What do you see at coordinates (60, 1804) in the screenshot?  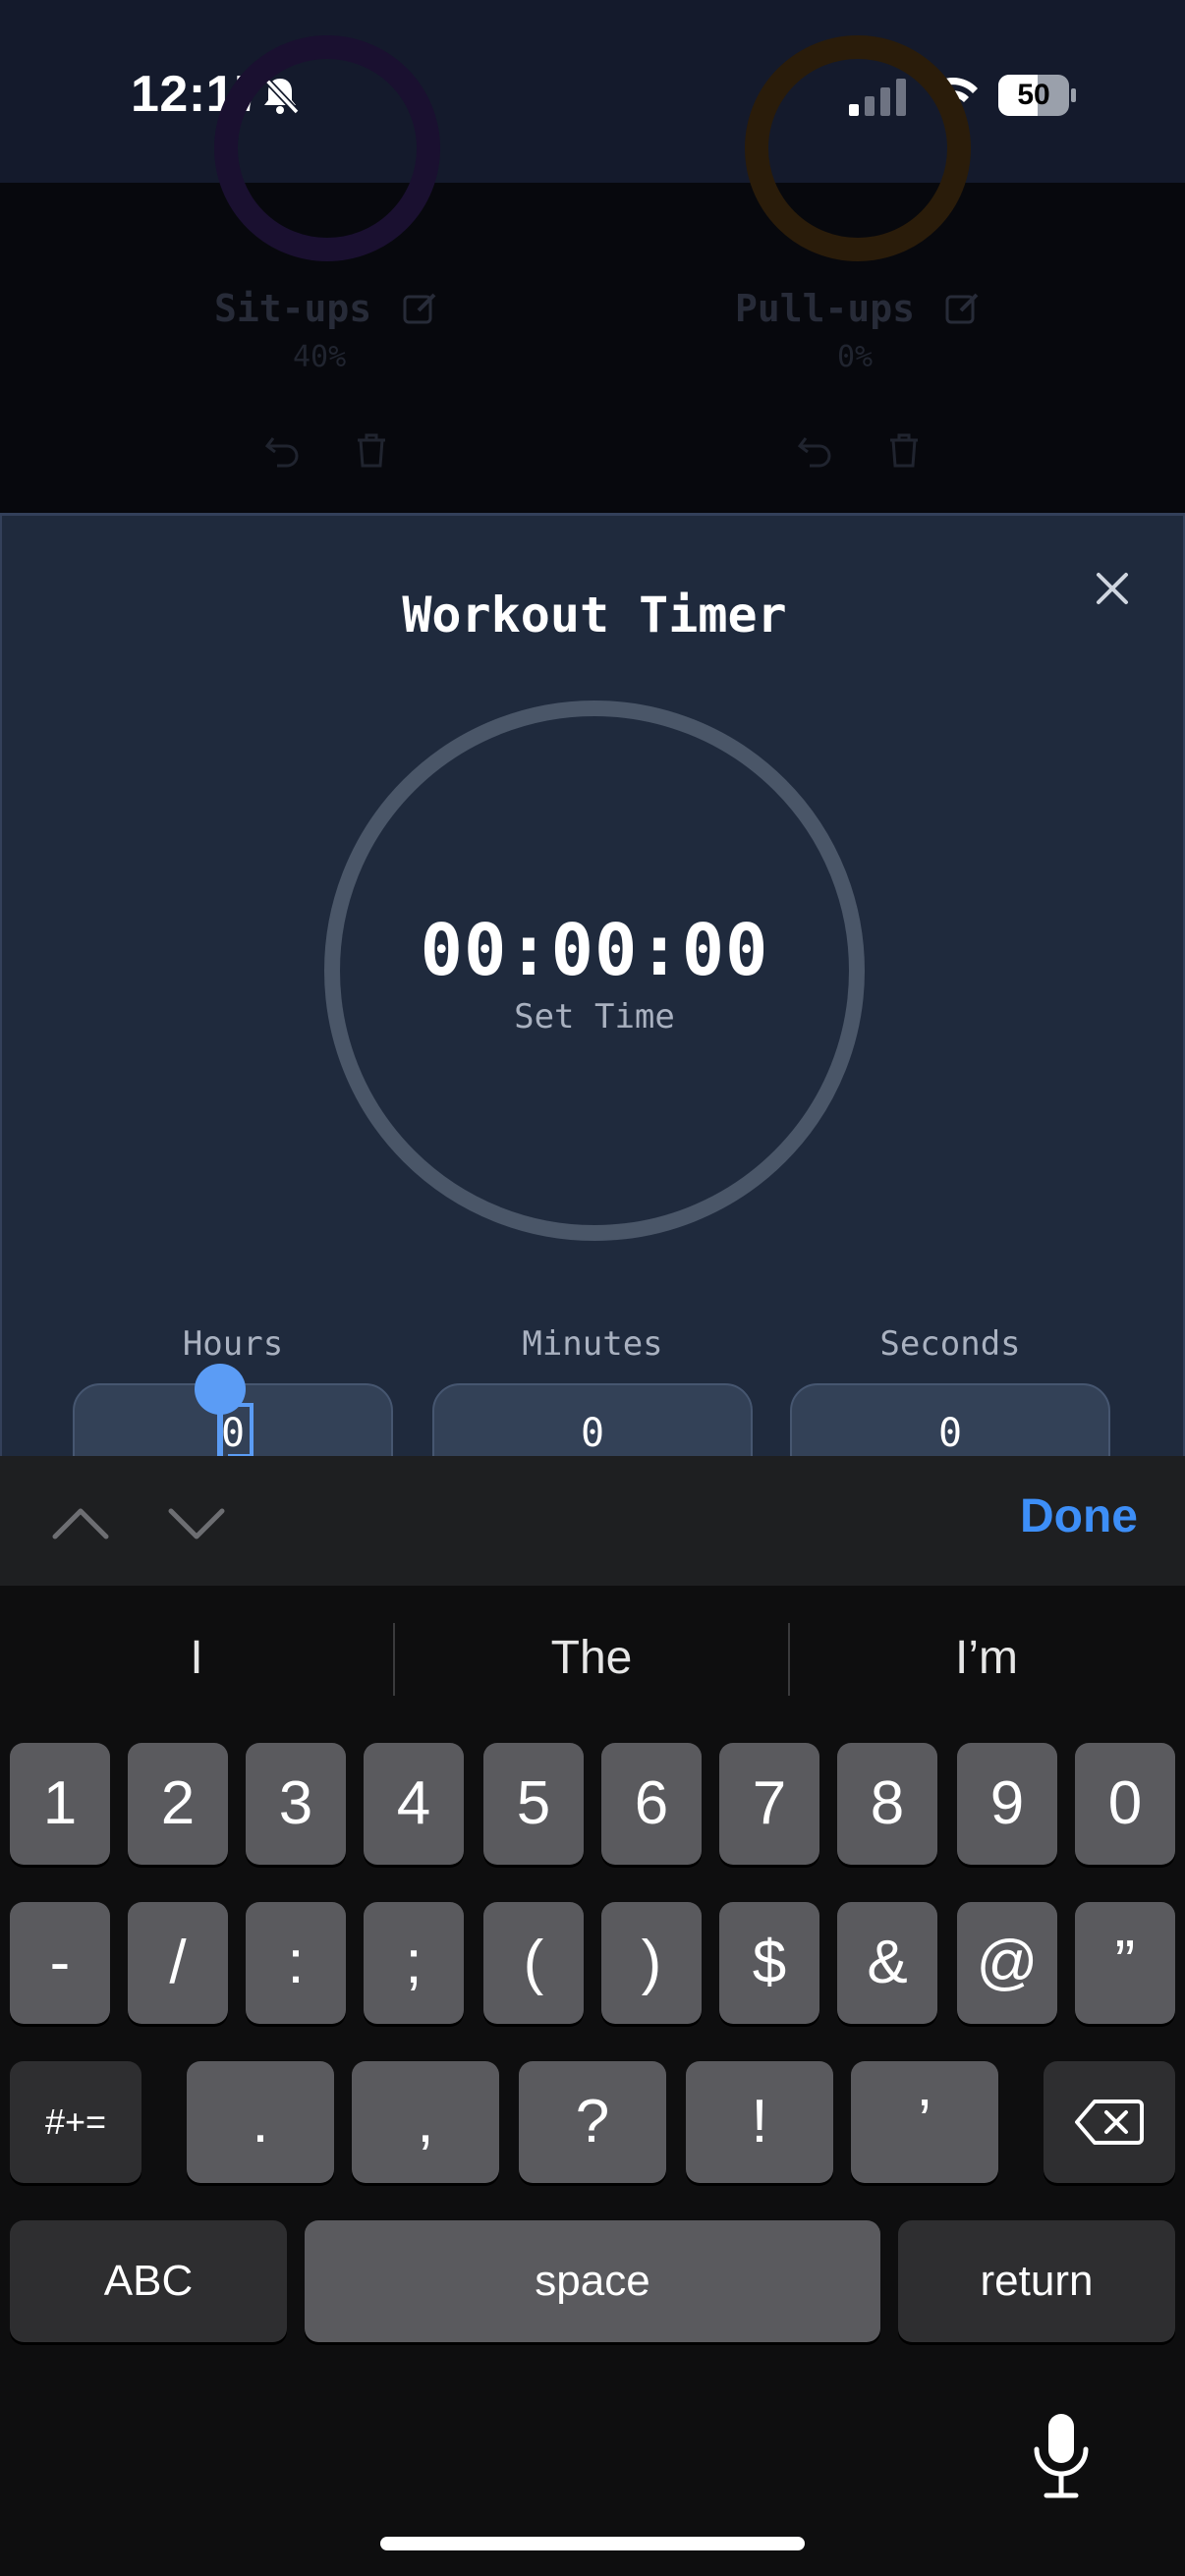 I see `key-1: 1` at bounding box center [60, 1804].